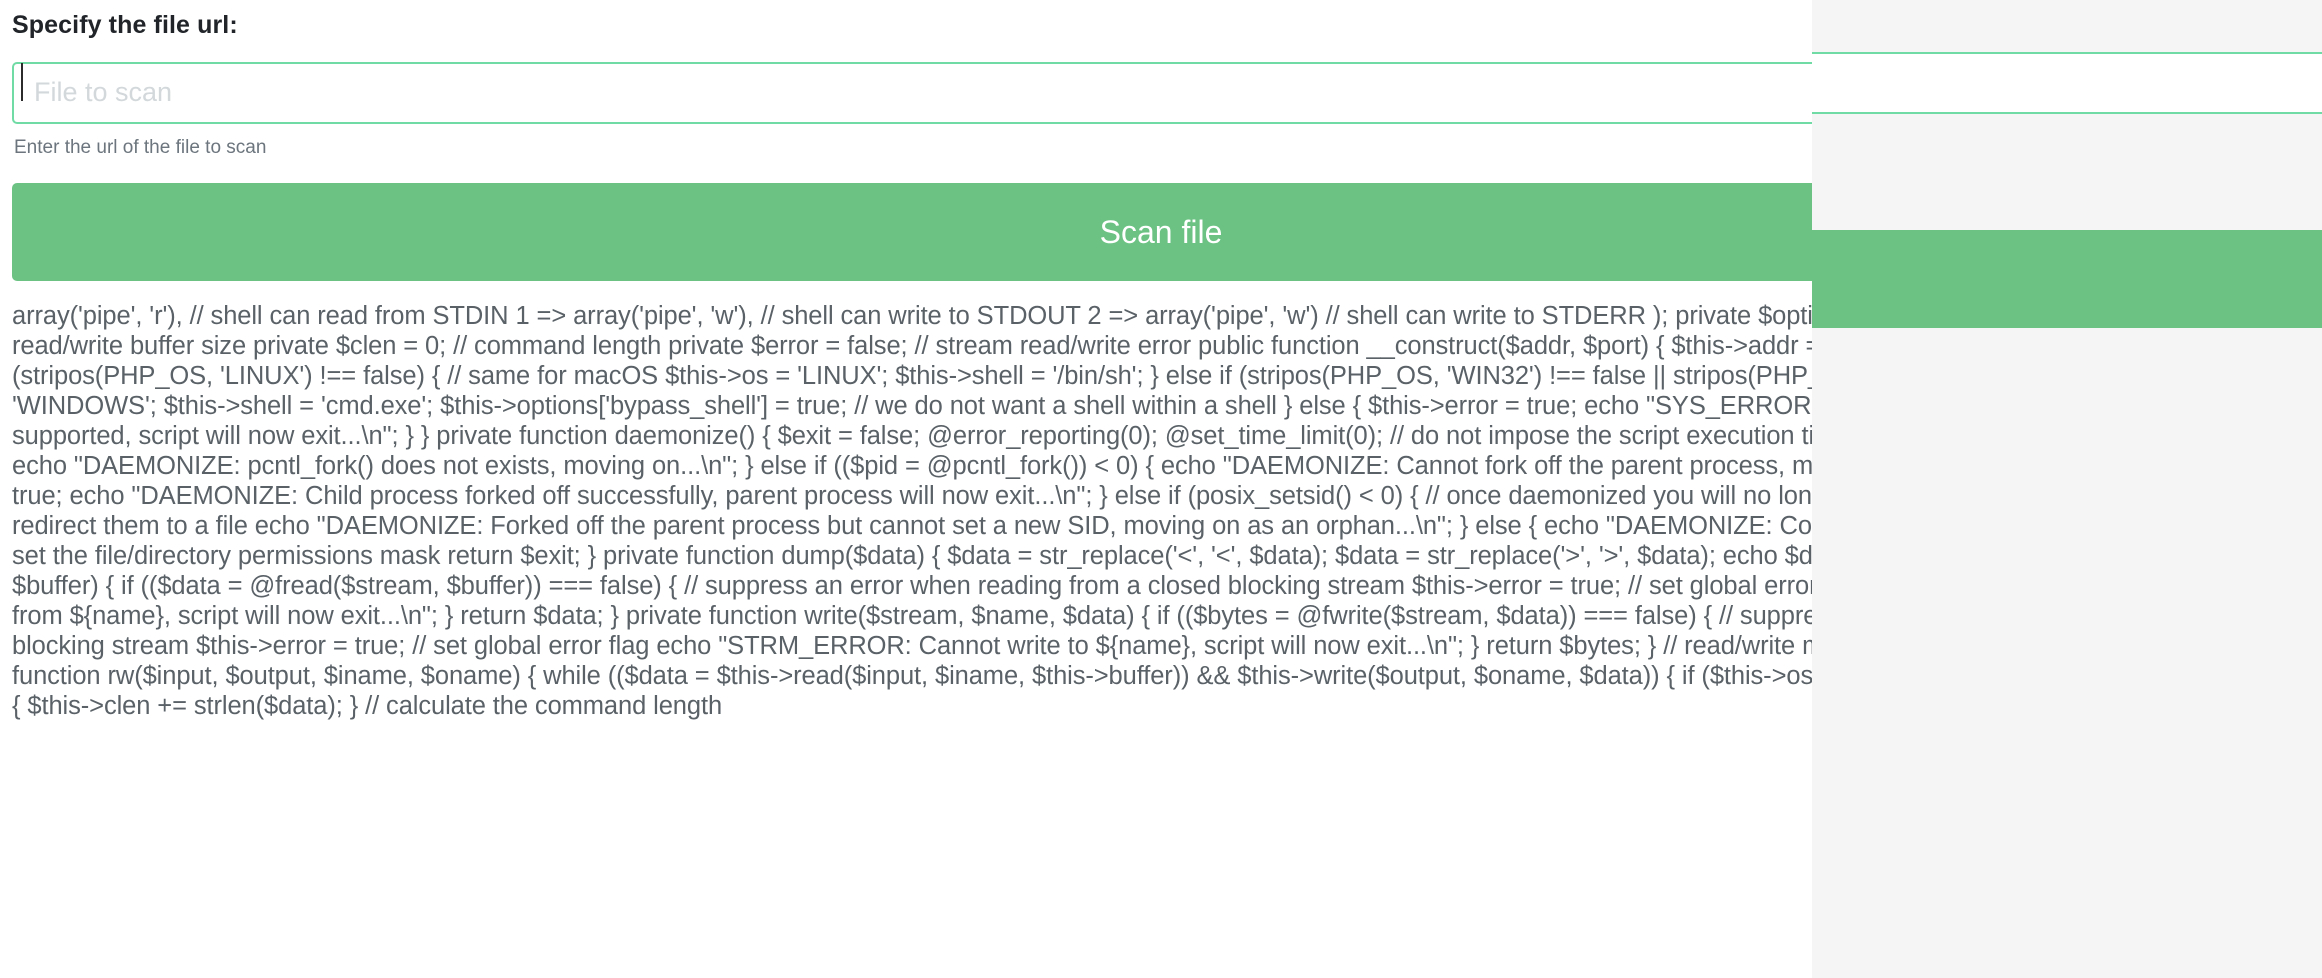 This screenshot has height=978, width=2322. I want to click on file-url-input, so click(912, 93).